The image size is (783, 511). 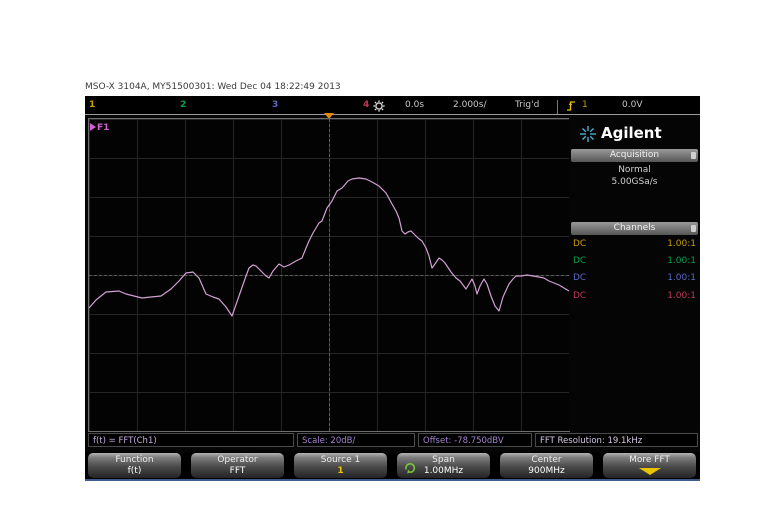 I want to click on softkey-more-fft: More FFT, so click(x=649, y=465).